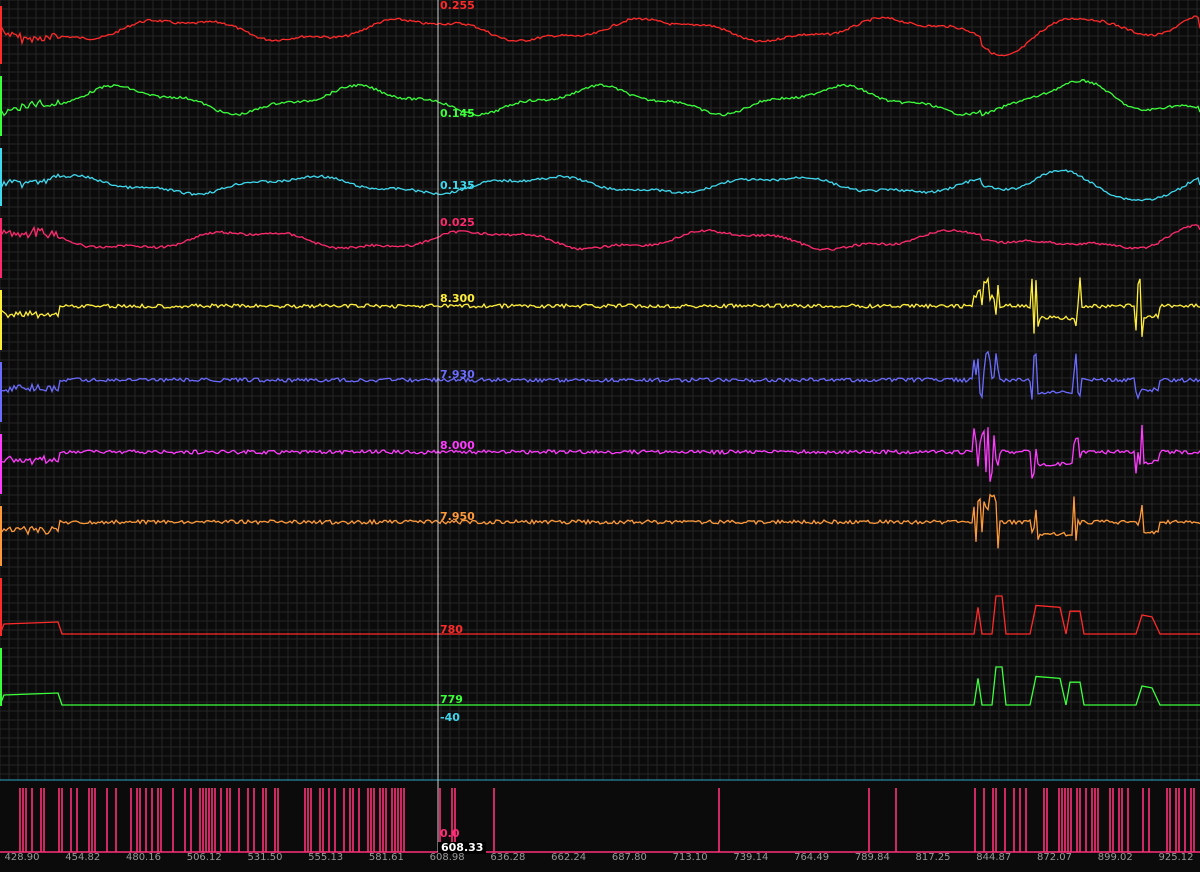 The height and width of the screenshot is (872, 1200). What do you see at coordinates (690, 857) in the screenshot?
I see `time-tick-label: 713.10` at bounding box center [690, 857].